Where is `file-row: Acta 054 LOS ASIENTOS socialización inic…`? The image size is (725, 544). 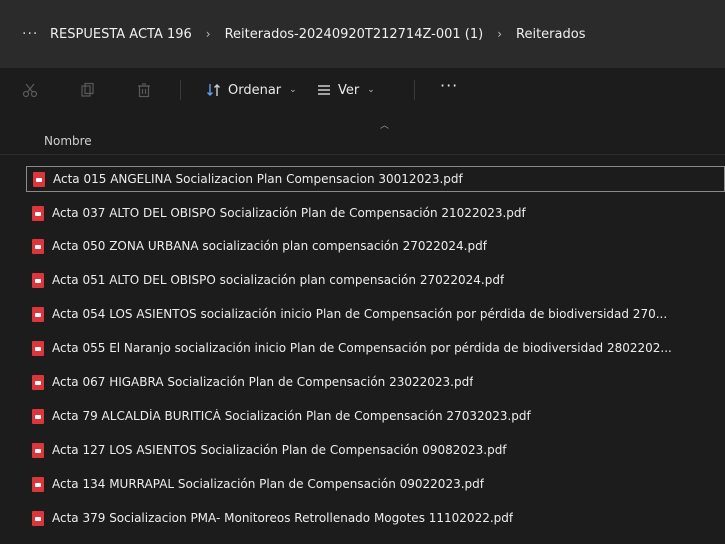
file-row: Acta 054 LOS ASIENTOS socialización inic… is located at coordinates (375, 314).